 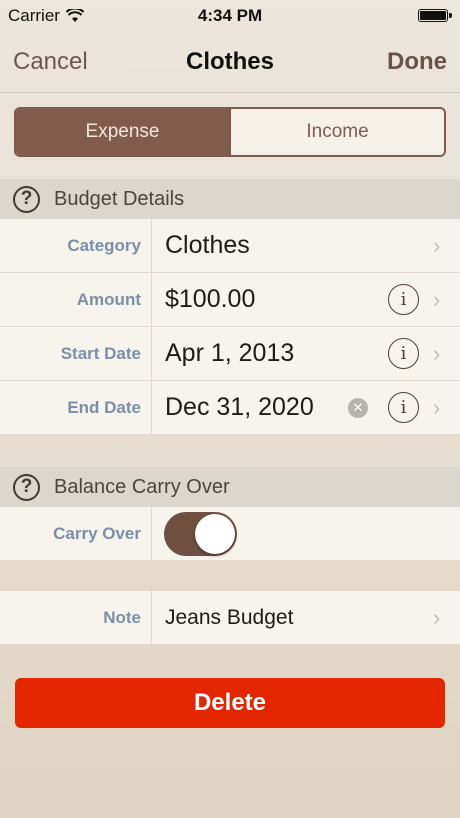 I want to click on carry-over-header: ? Balance Carry Over, so click(x=230, y=487).